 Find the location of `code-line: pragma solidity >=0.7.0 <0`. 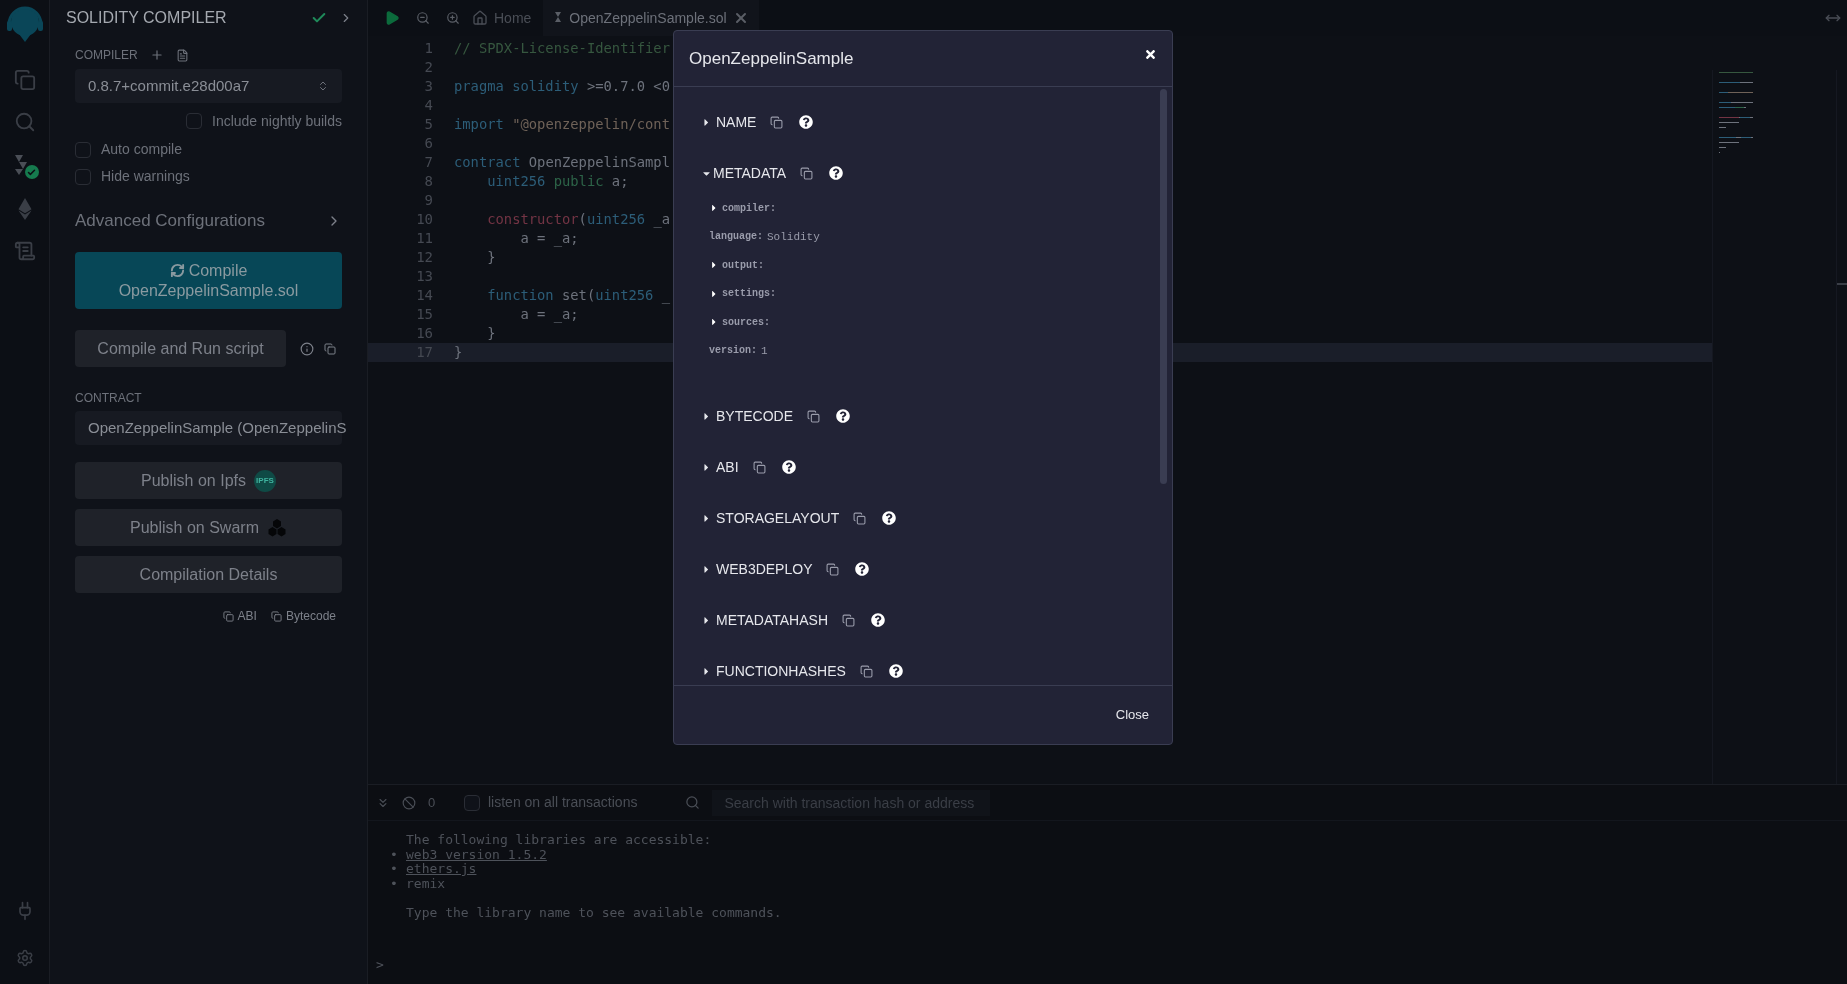

code-line: pragma solidity >=0.7.0 <0 is located at coordinates (562, 87).